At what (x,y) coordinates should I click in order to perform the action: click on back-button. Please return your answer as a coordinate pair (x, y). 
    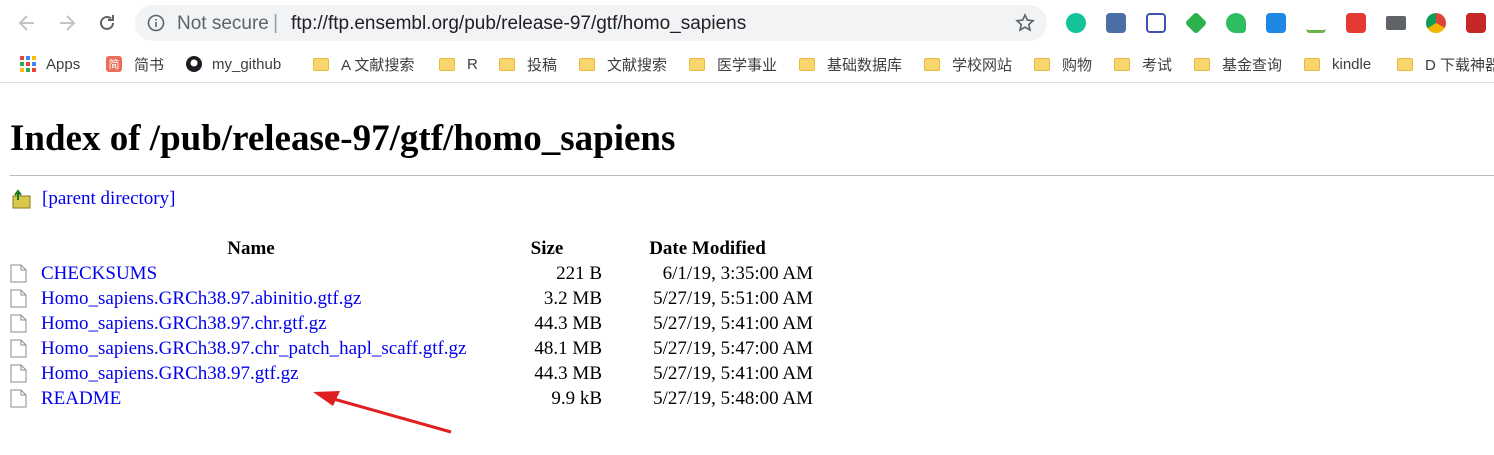
    Looking at the image, I should click on (27, 23).